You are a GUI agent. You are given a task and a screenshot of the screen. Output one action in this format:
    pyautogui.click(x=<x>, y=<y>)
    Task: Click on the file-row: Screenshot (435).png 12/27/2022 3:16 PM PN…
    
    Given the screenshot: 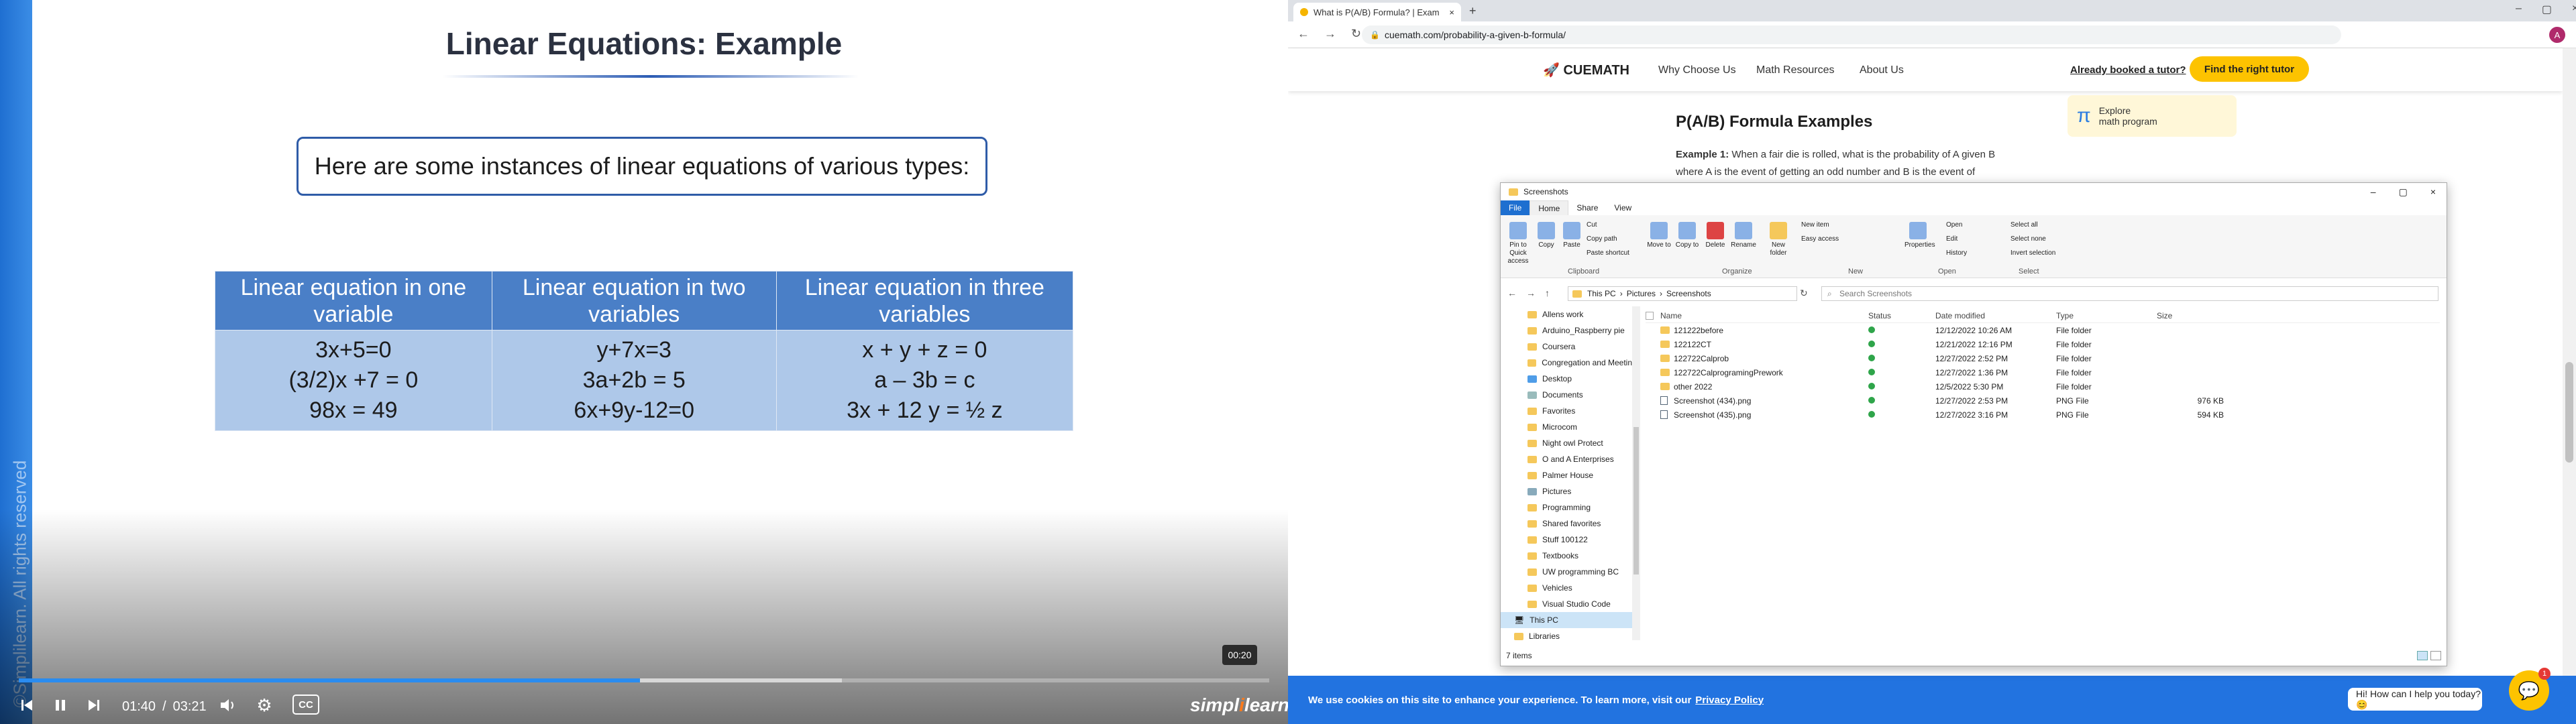 What is the action you would take?
    pyautogui.click(x=2043, y=415)
    